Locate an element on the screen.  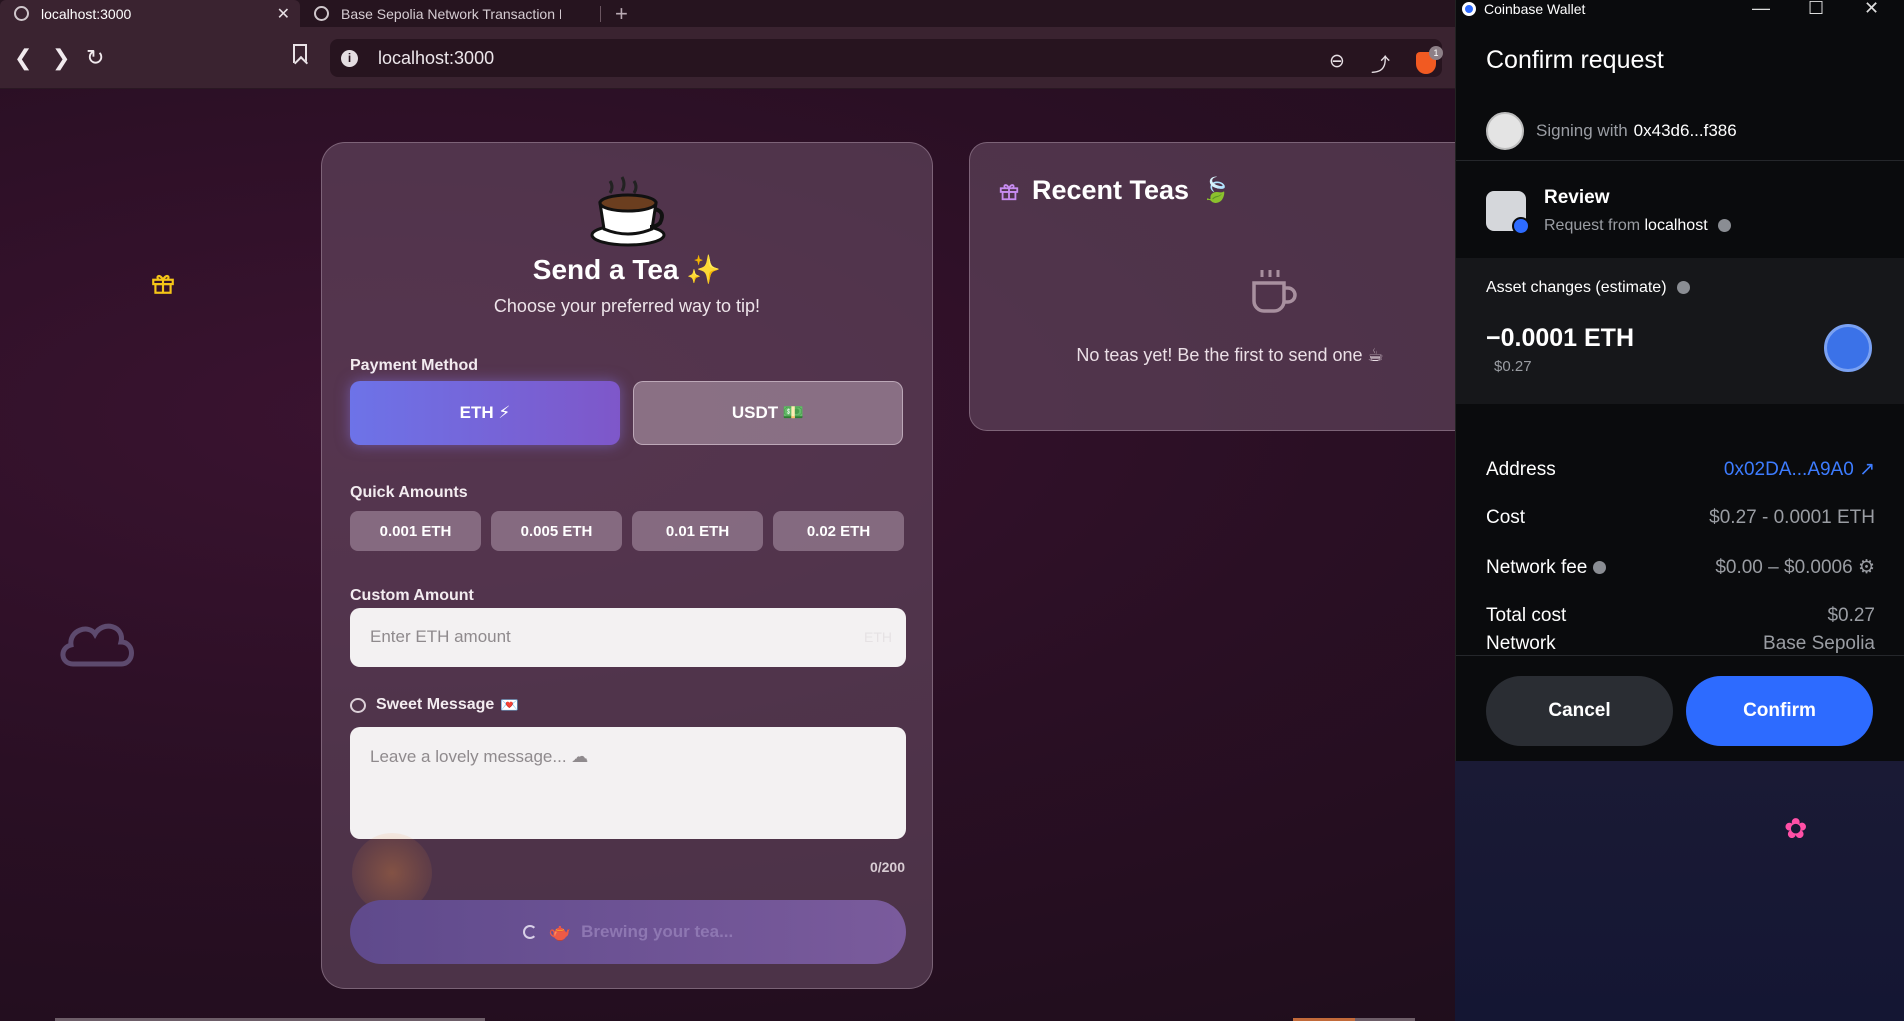
payment-method-label: Payment Method is located at coordinates (414, 365).